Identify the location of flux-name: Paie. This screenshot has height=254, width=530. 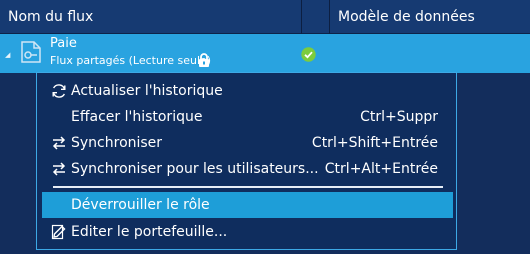
(63, 43).